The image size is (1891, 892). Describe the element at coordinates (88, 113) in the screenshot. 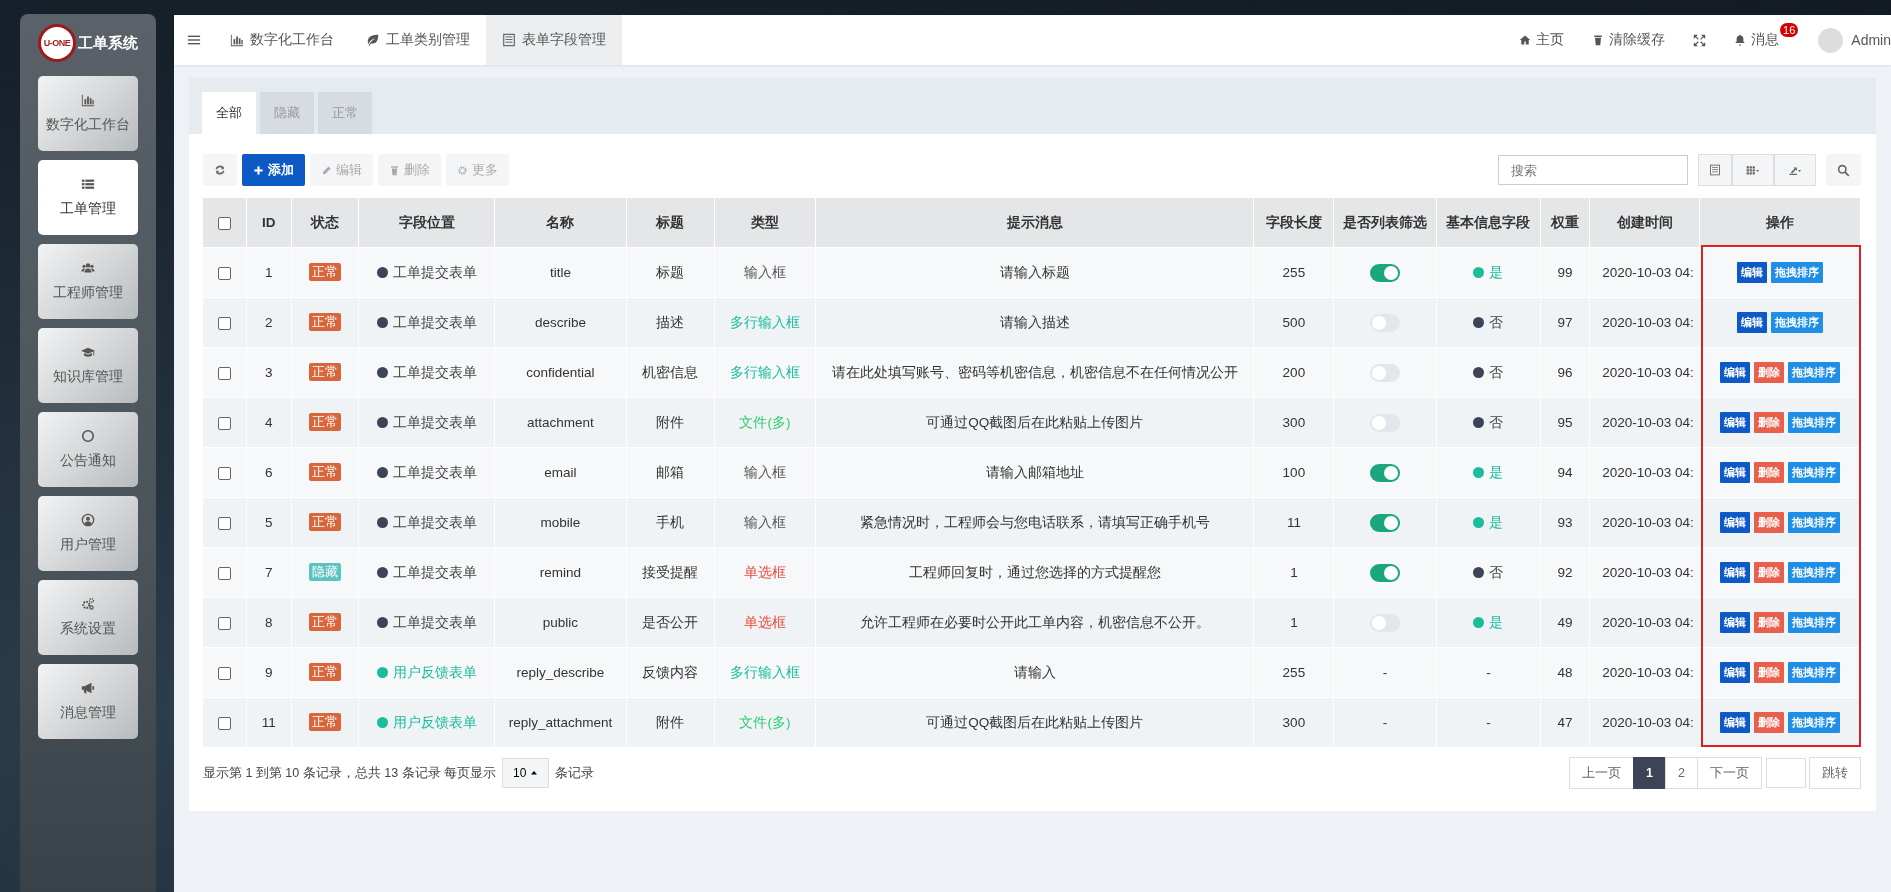

I see `sidebar-item: 数字化工作台` at that location.